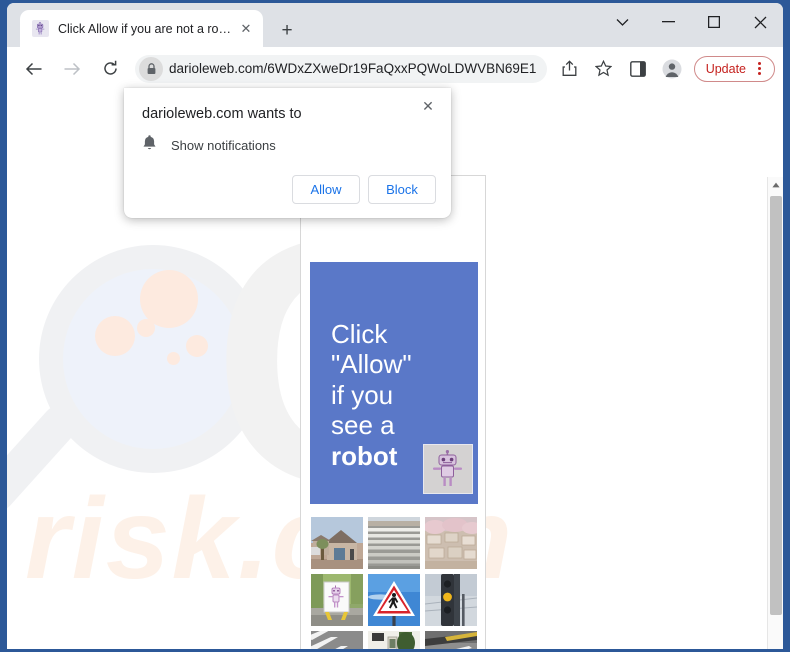 The height and width of the screenshot is (652, 790). I want to click on parked-cars-building-image, so click(394, 640).